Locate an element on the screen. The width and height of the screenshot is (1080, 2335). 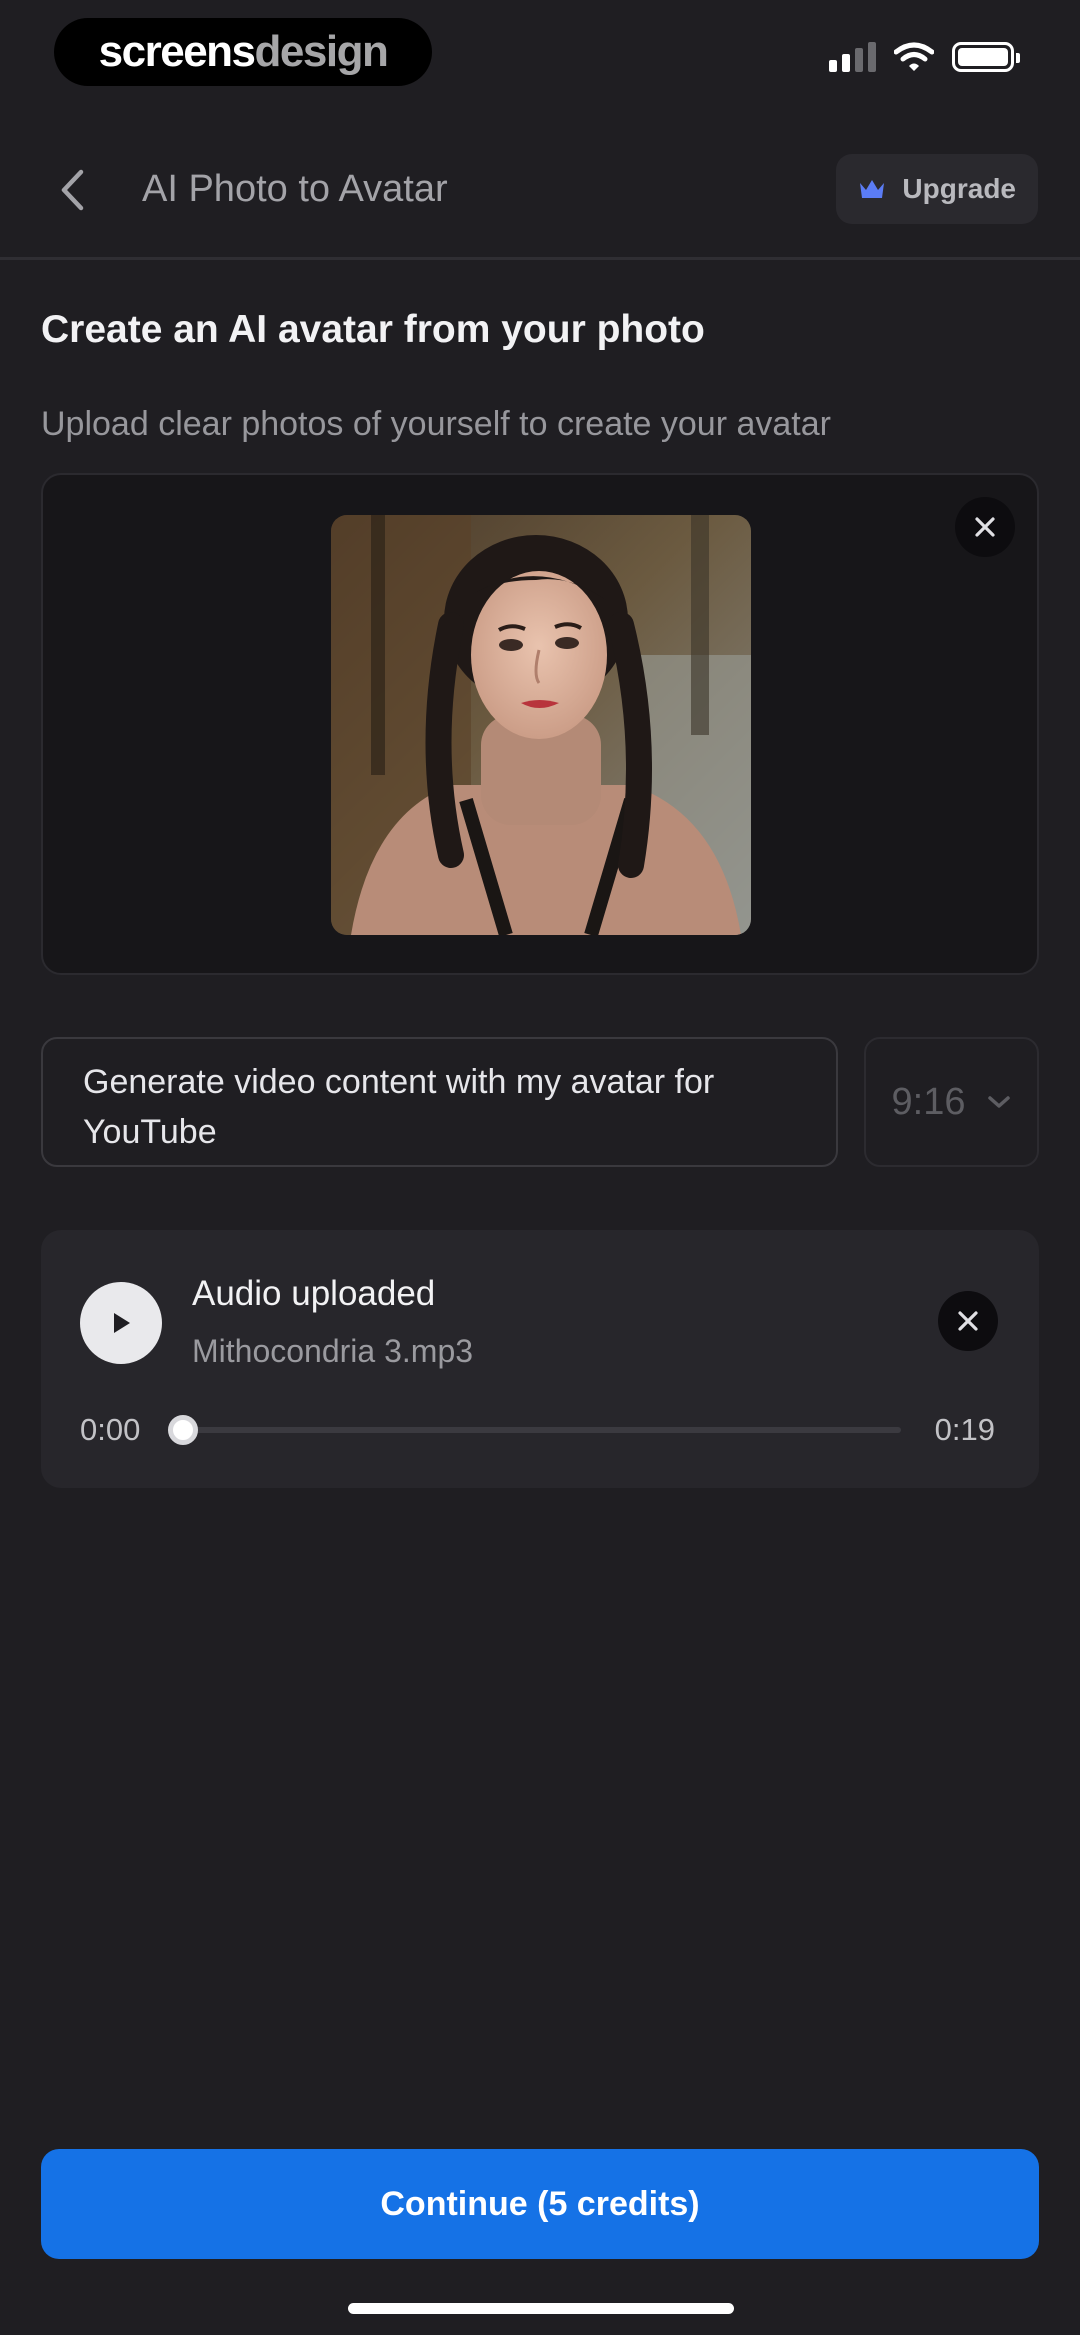
audio-filename: Mithocondria 3.mp3 is located at coordinates (333, 1351).